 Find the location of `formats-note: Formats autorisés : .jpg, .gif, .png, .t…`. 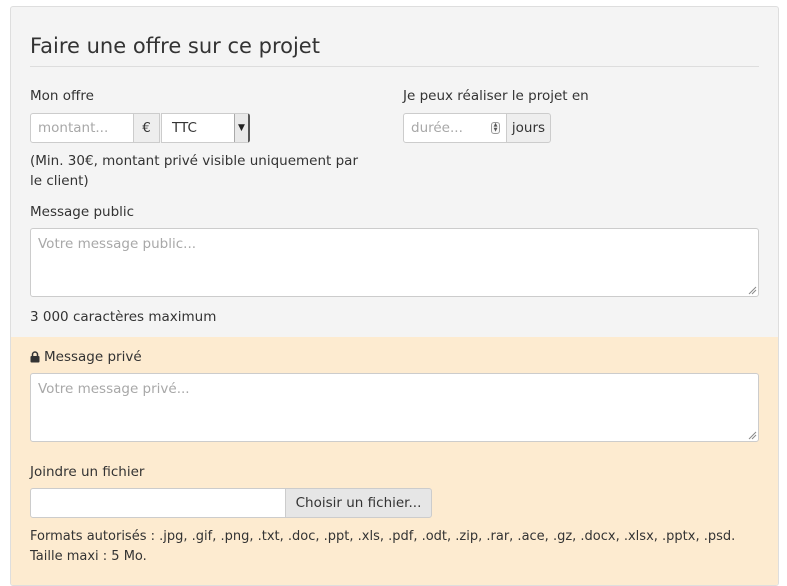

formats-note: Formats autorisés : .jpg, .gif, .png, .t… is located at coordinates (383, 536).